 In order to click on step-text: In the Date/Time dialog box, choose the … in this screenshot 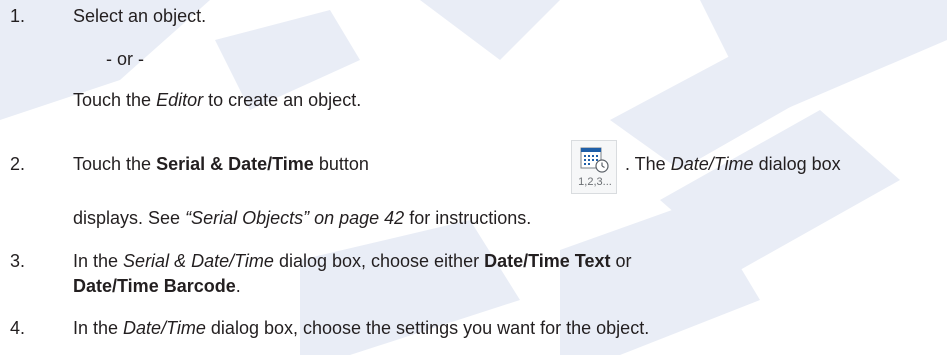, I will do `click(361, 328)`.